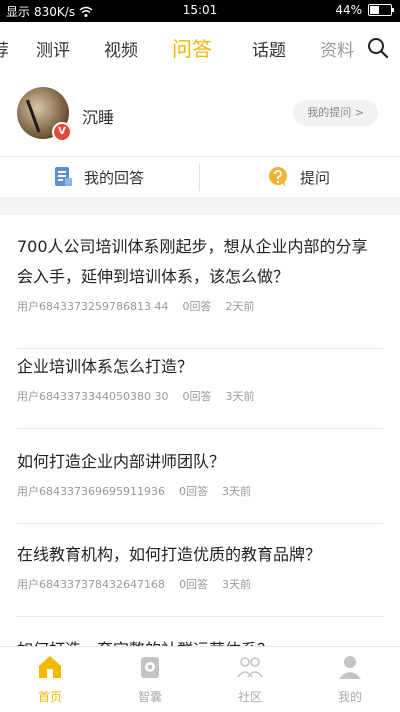  Describe the element at coordinates (200, 367) in the screenshot. I see `question-title: 企业培训体系怎么打造？` at that location.